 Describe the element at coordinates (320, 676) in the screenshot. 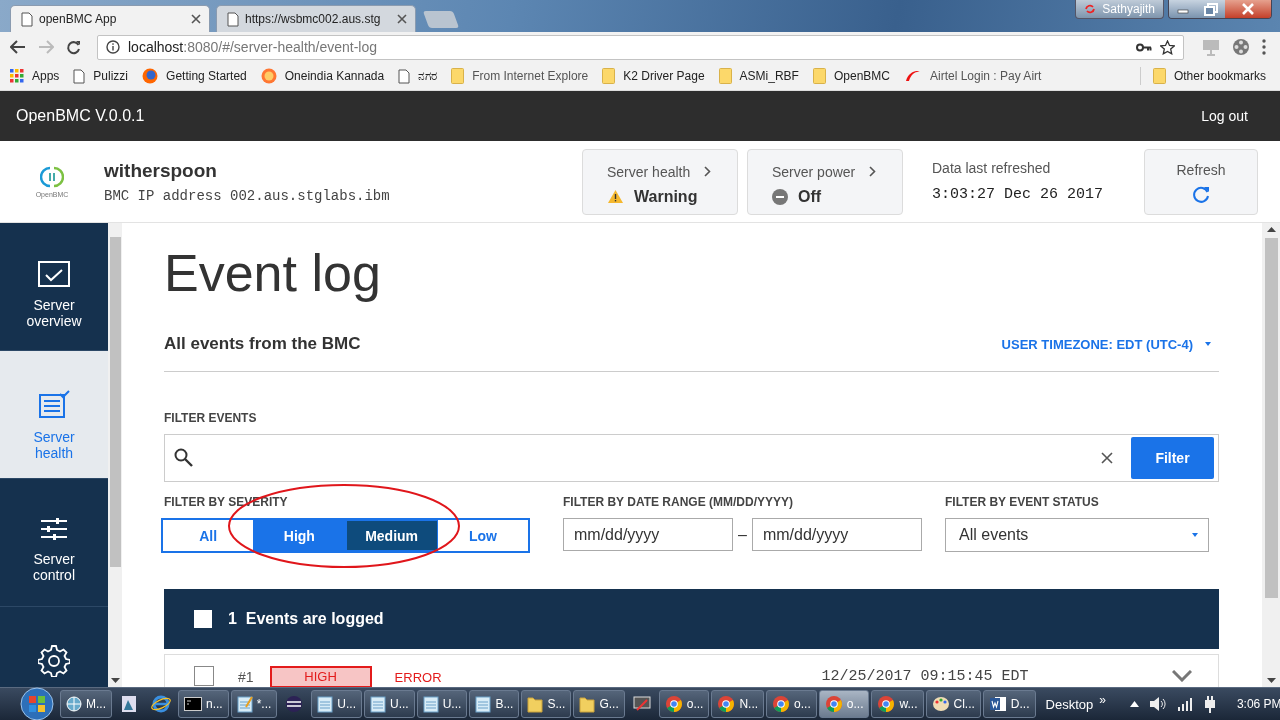

I see `severity-tag: HIGH` at that location.